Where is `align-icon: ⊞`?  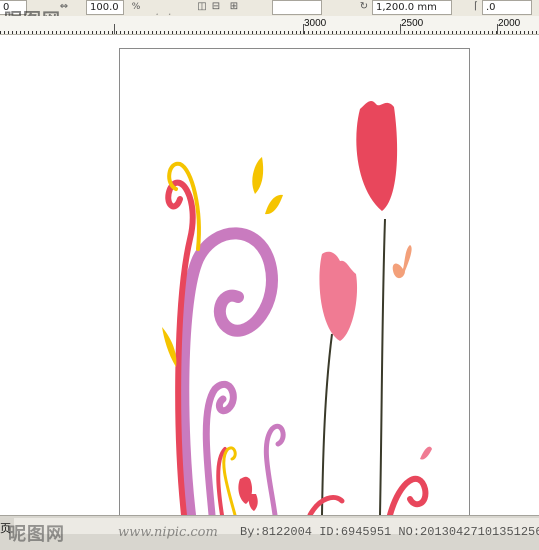 align-icon: ⊞ is located at coordinates (234, 7).